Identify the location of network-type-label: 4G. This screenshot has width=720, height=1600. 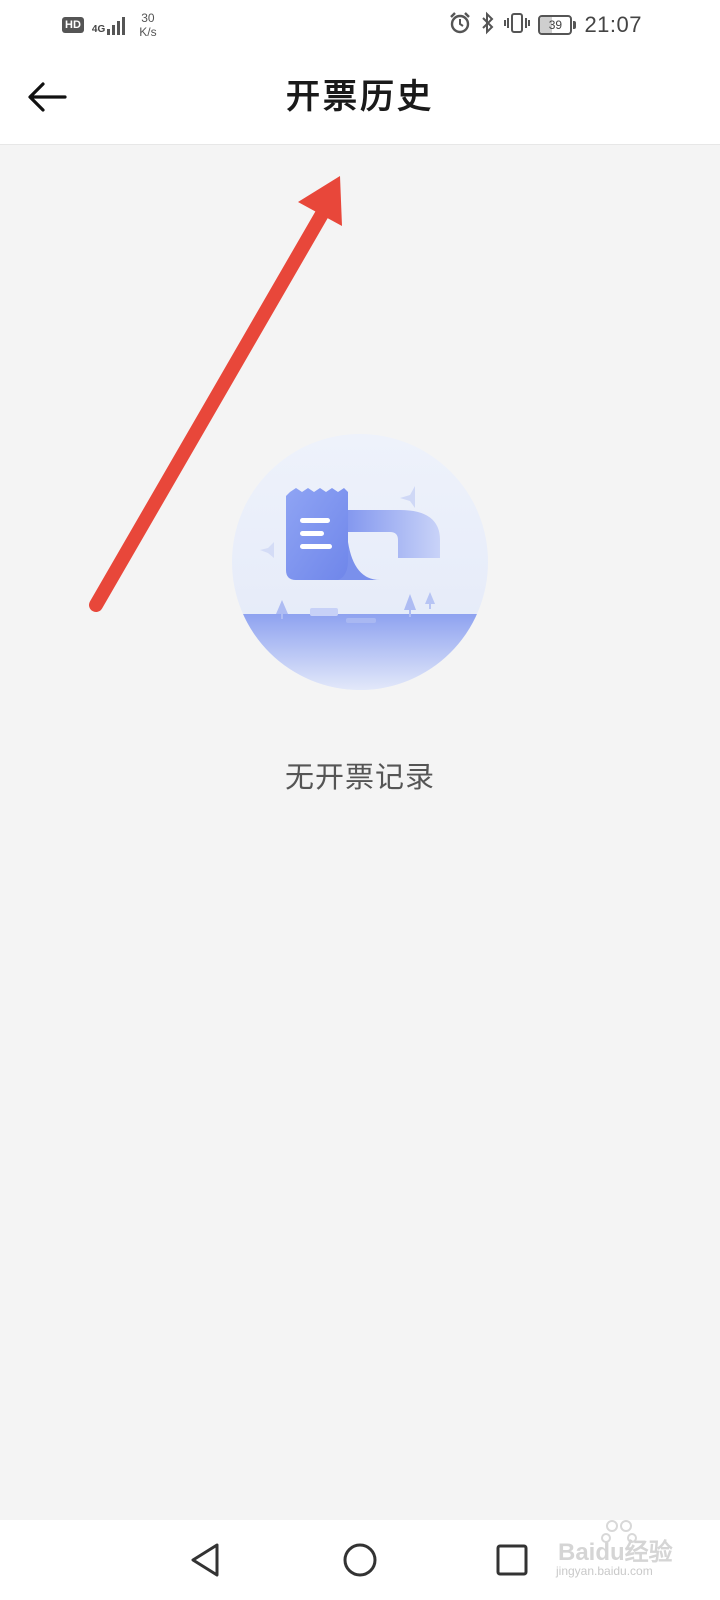
(98, 29).